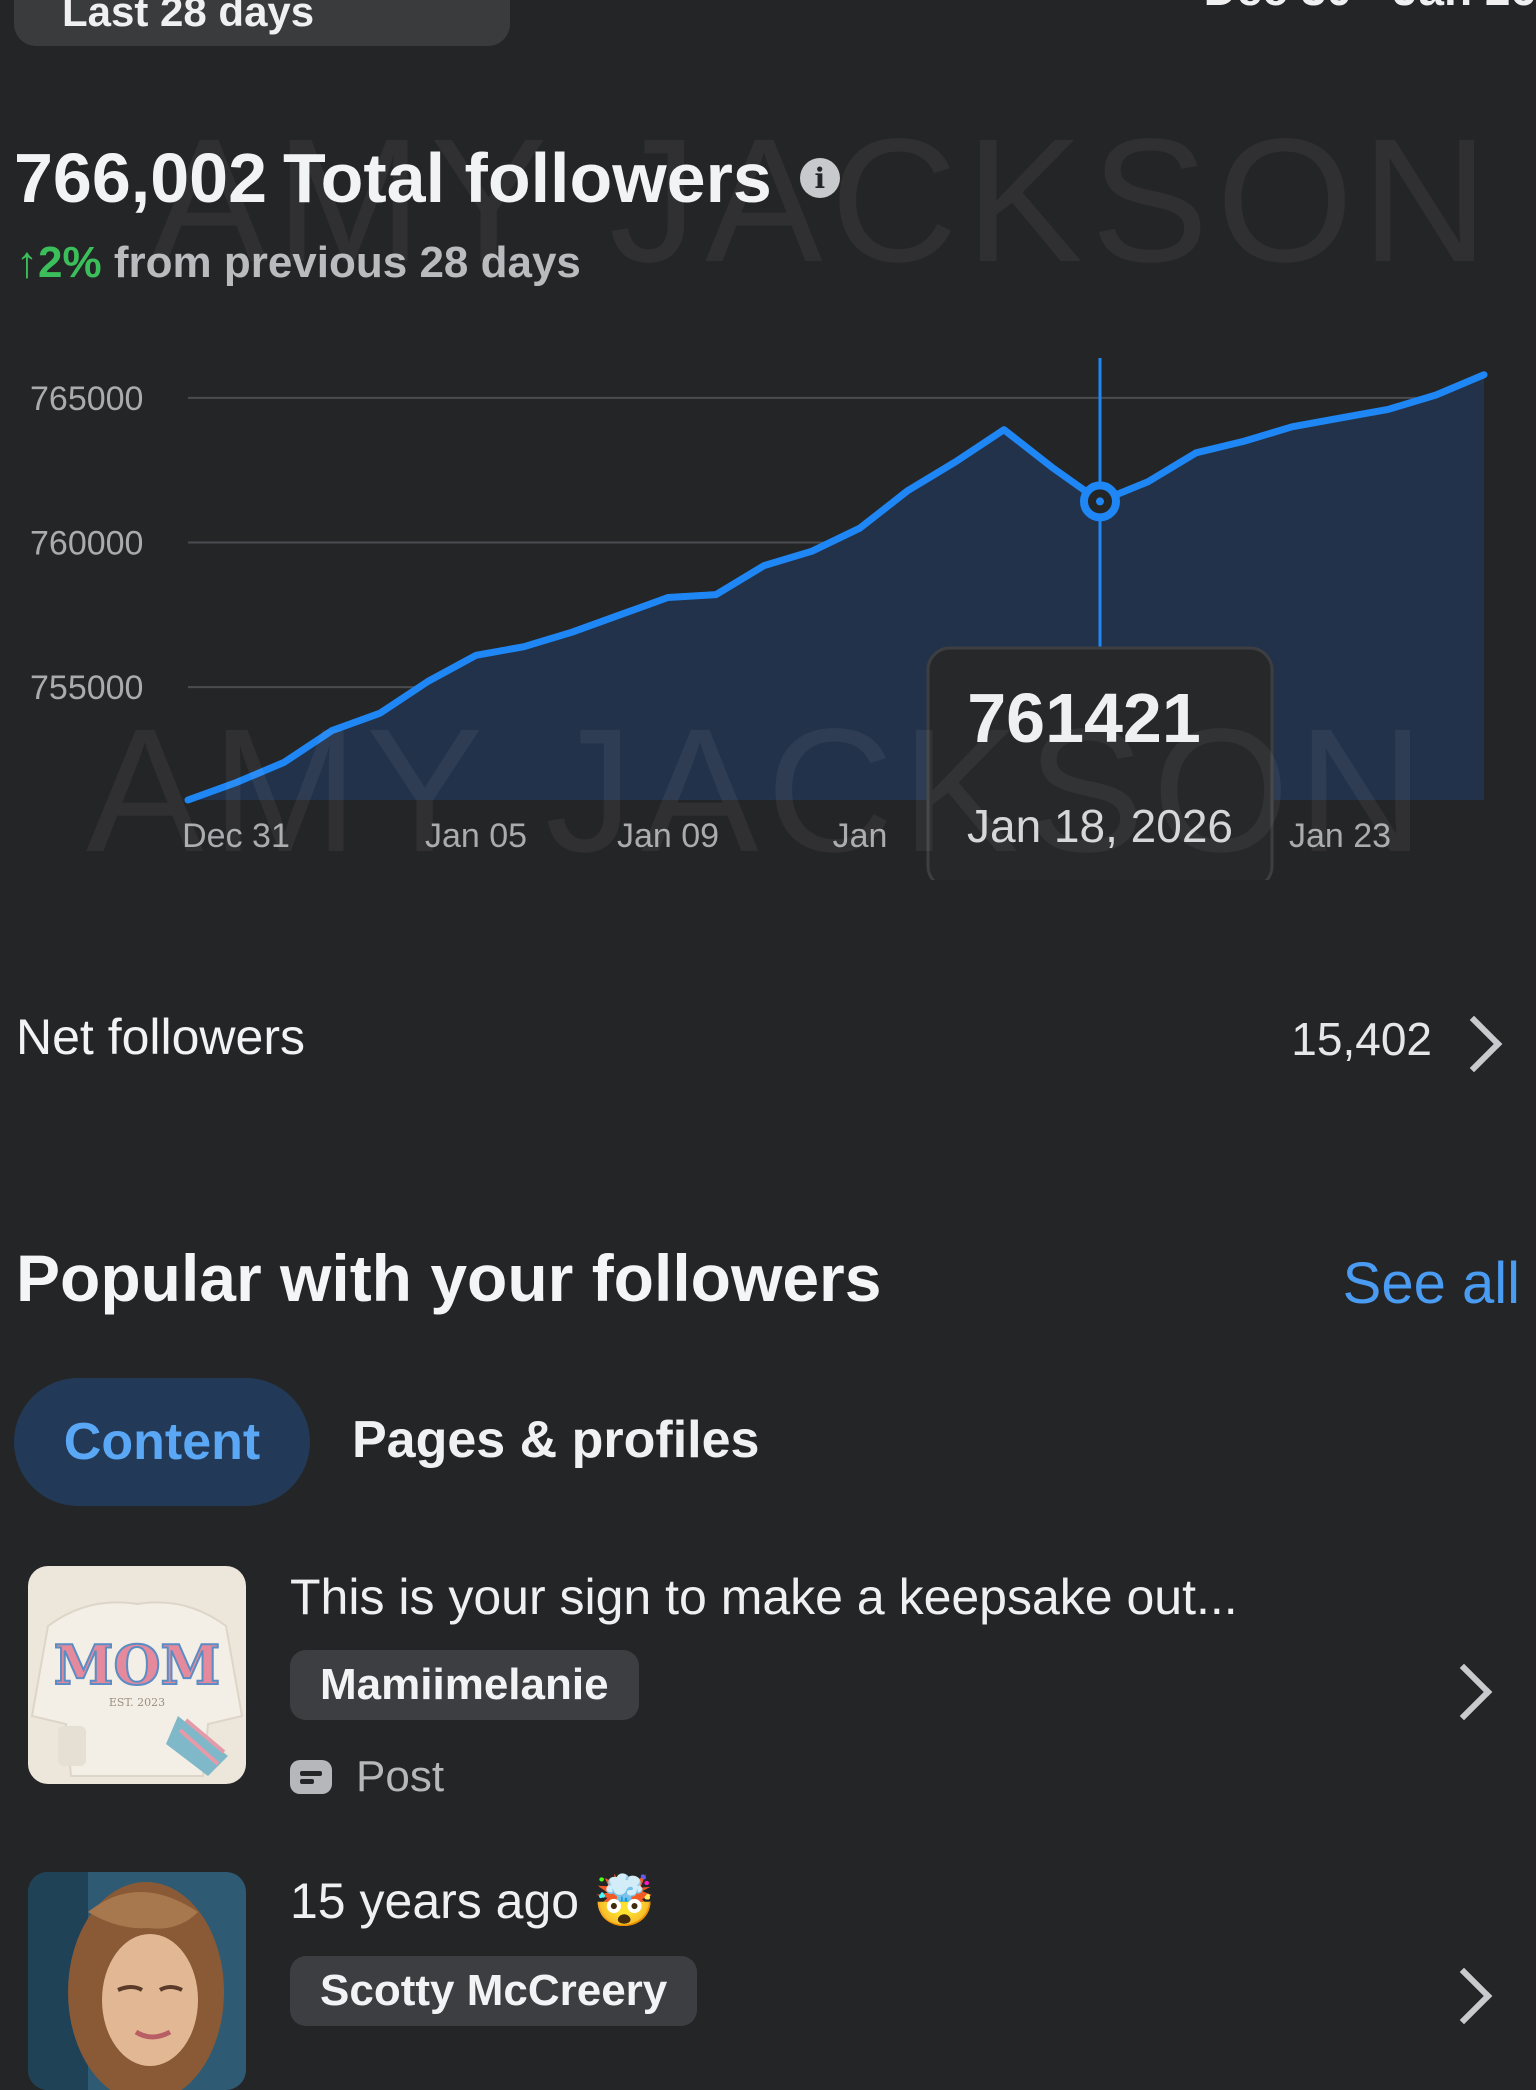 This screenshot has height=2090, width=1536. What do you see at coordinates (449, 1278) in the screenshot?
I see `section-title: Popular with your followers` at bounding box center [449, 1278].